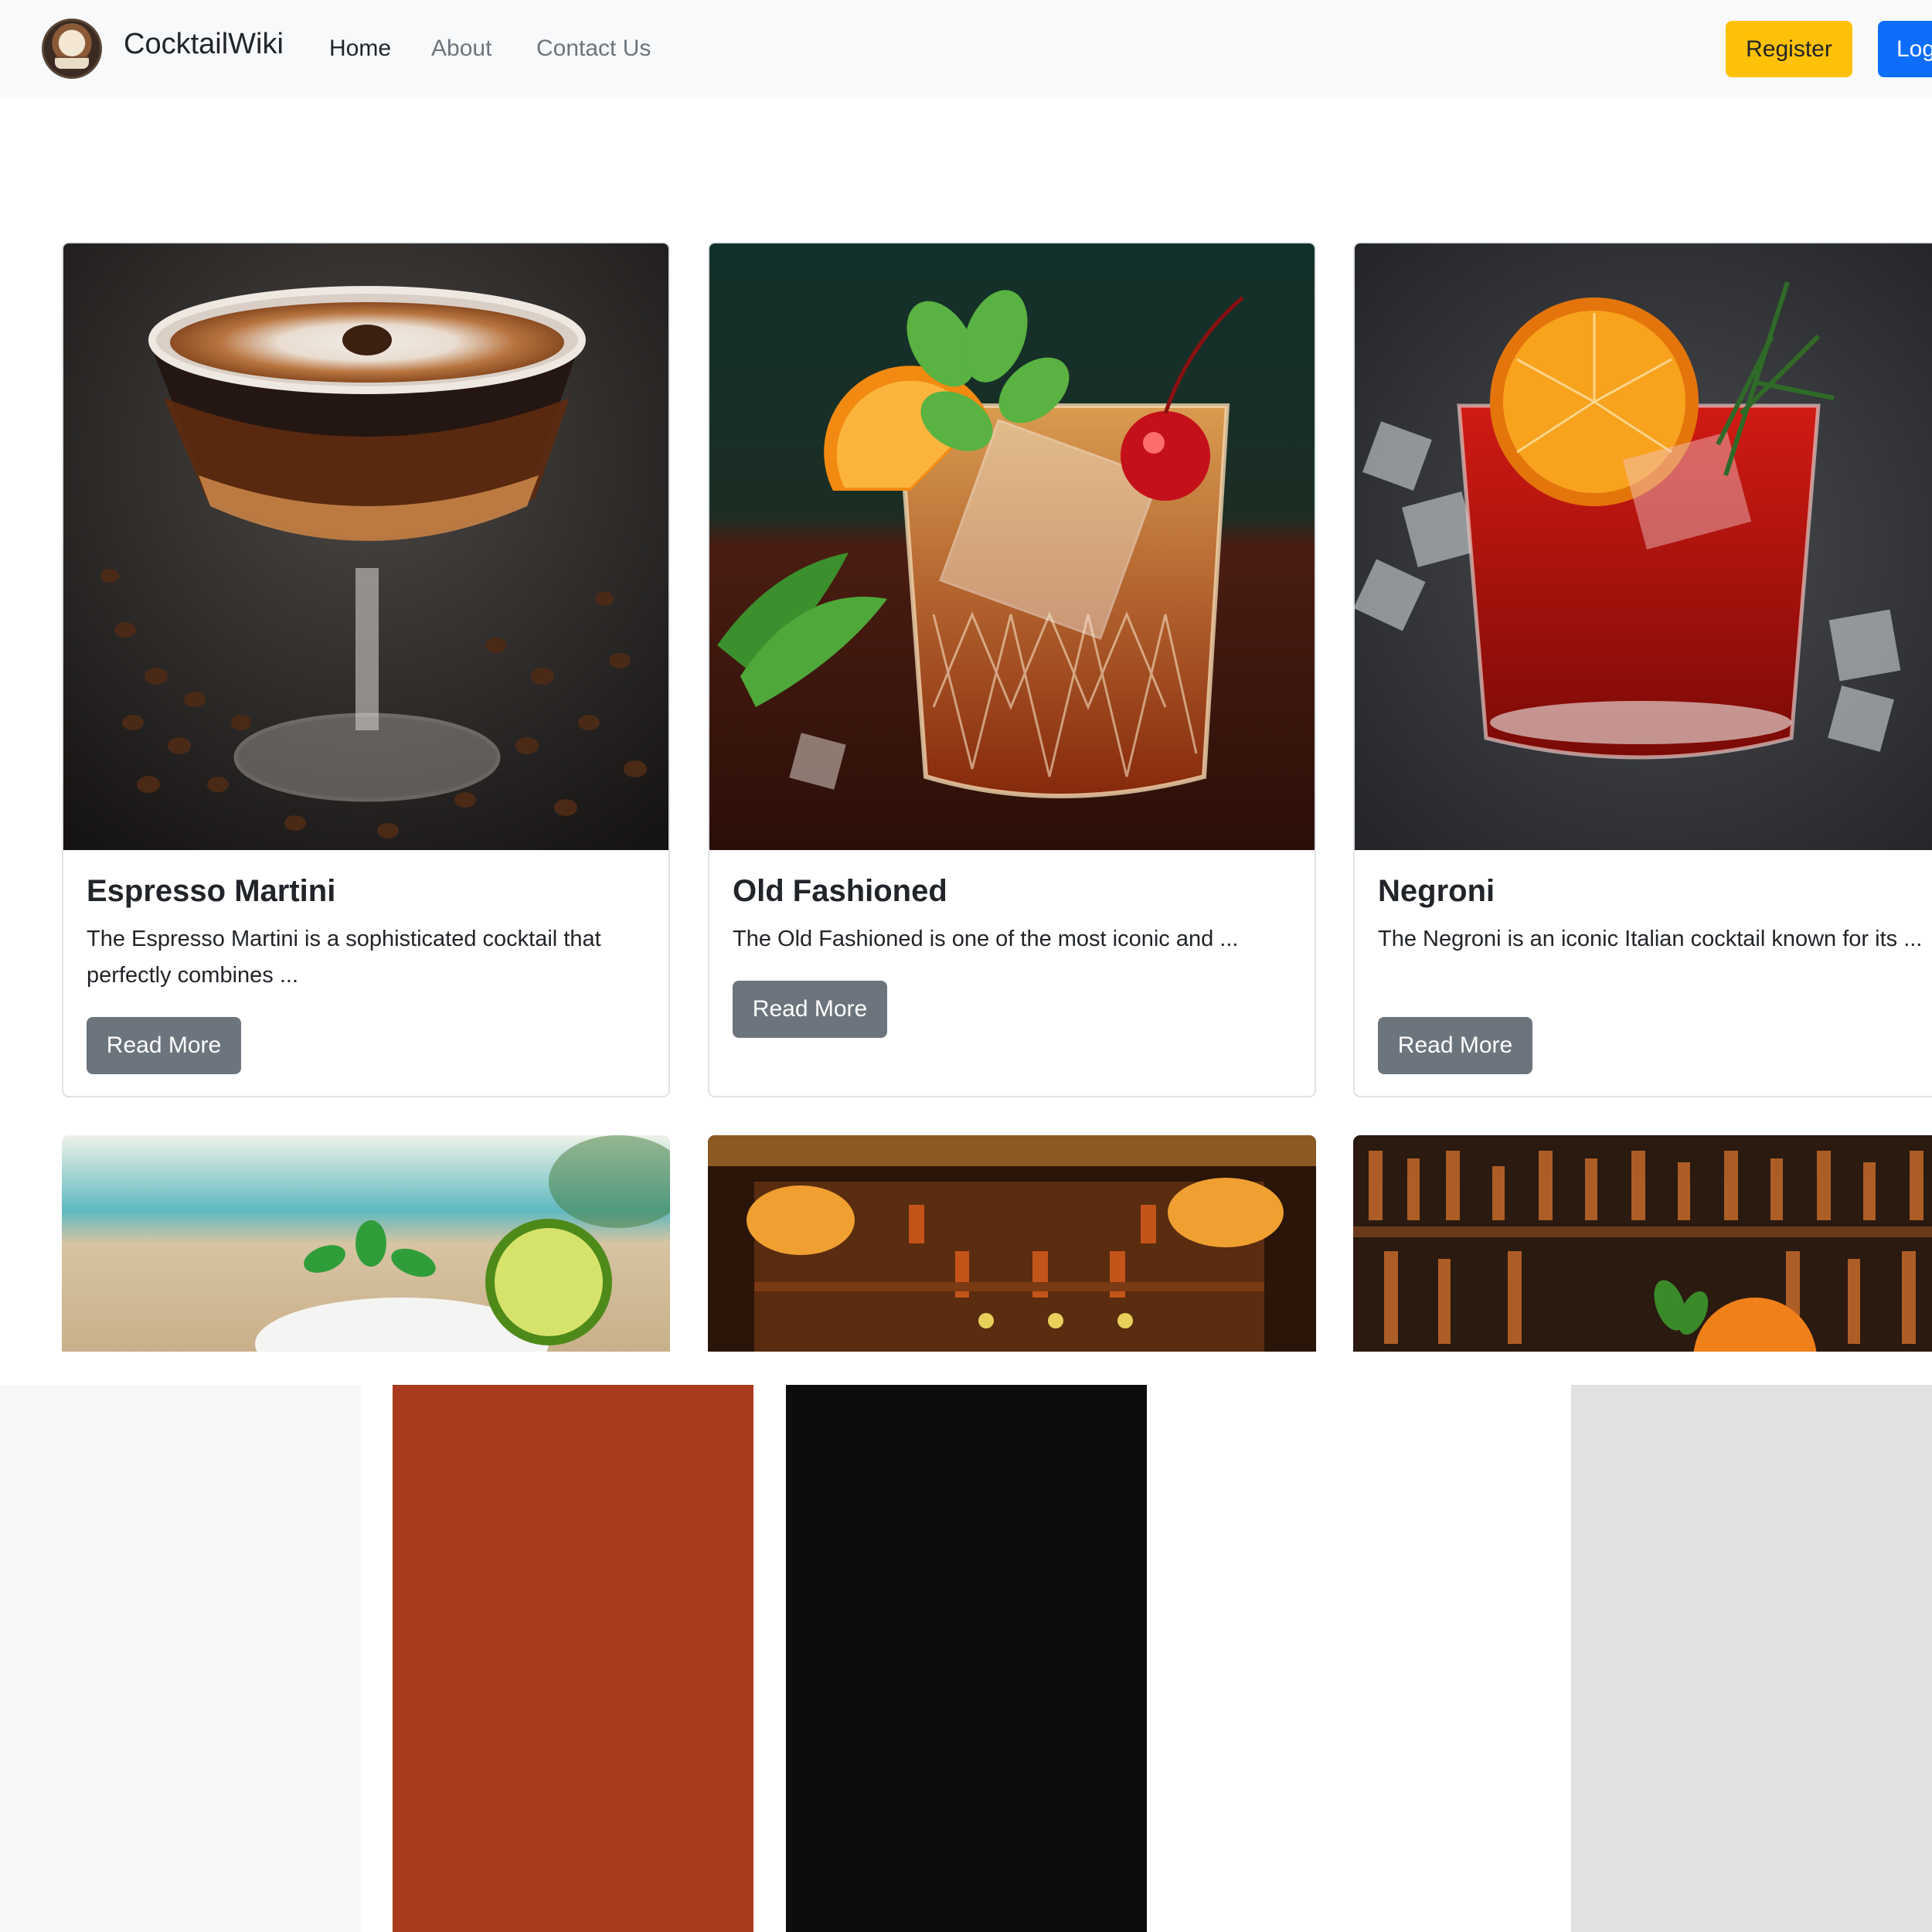 This screenshot has width=1932, height=1932. Describe the element at coordinates (212, 891) in the screenshot. I see `card-title: Espresso Martini` at that location.